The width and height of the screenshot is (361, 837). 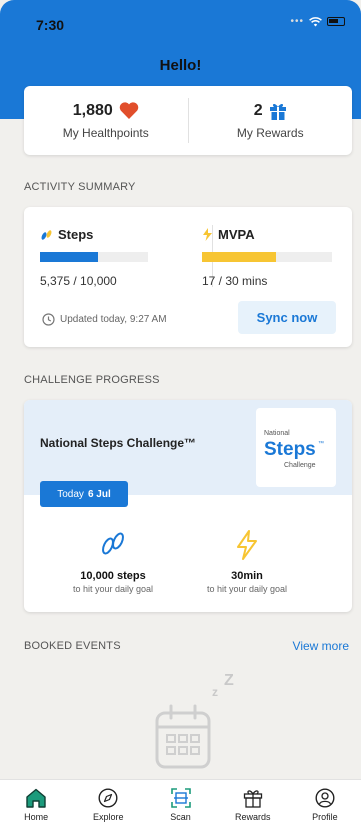 I want to click on gift-icon, so click(x=277, y=111).